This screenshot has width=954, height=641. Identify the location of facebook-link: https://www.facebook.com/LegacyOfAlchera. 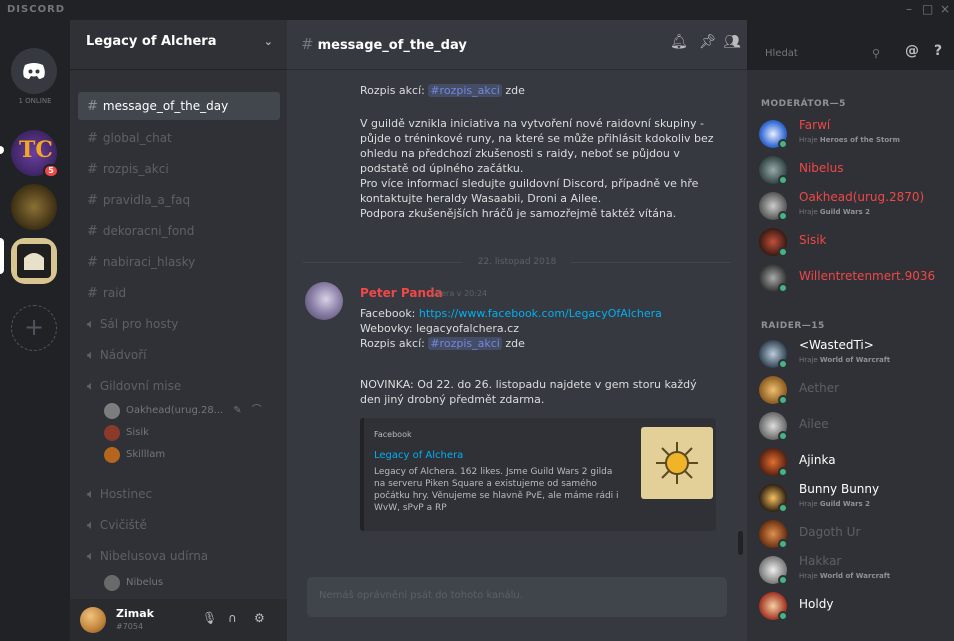
(540, 313).